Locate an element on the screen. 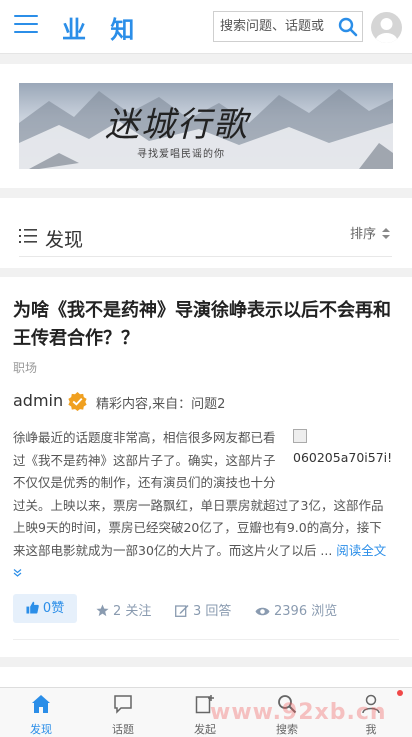 The image size is (412, 737). nav-label: 发现 is located at coordinates (41, 729).